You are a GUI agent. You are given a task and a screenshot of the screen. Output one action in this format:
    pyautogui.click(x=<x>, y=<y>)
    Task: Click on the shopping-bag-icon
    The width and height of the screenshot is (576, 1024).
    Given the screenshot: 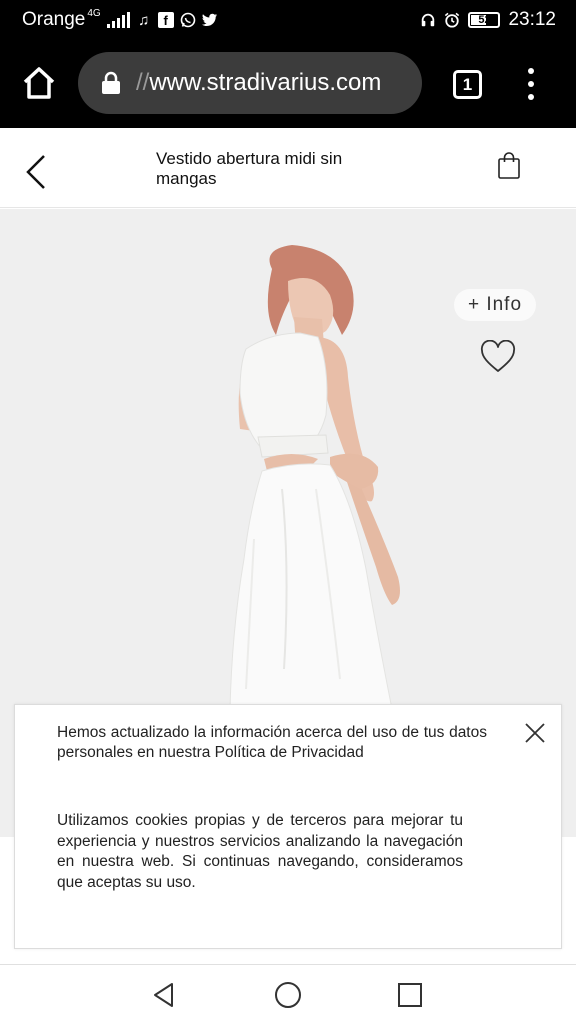 What is the action you would take?
    pyautogui.click(x=509, y=165)
    